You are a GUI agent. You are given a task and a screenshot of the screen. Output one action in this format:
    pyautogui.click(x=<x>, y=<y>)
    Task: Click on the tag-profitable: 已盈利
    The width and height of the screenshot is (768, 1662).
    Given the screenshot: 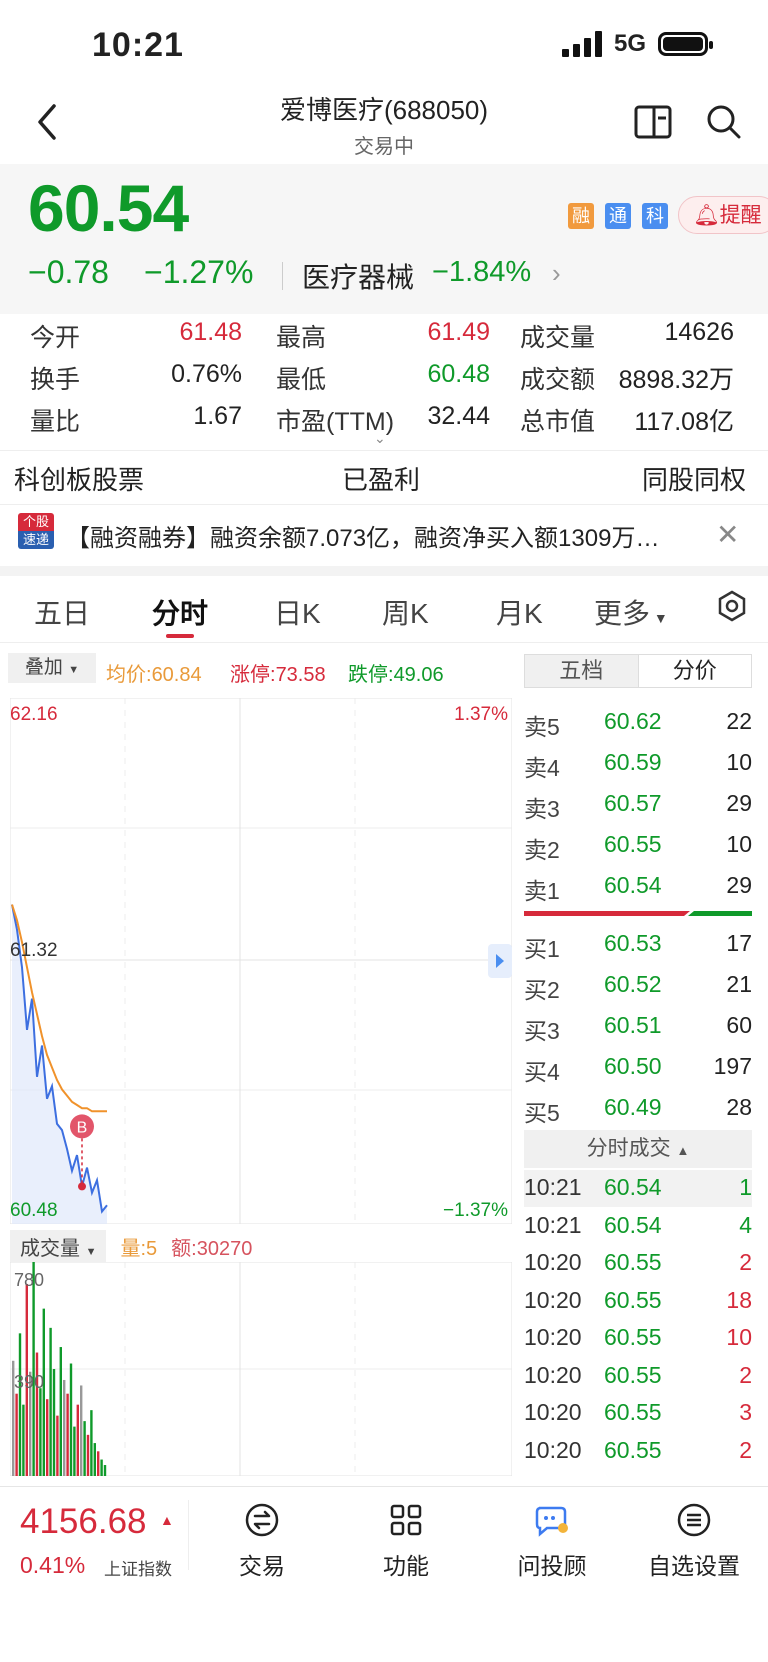 What is the action you would take?
    pyautogui.click(x=381, y=478)
    